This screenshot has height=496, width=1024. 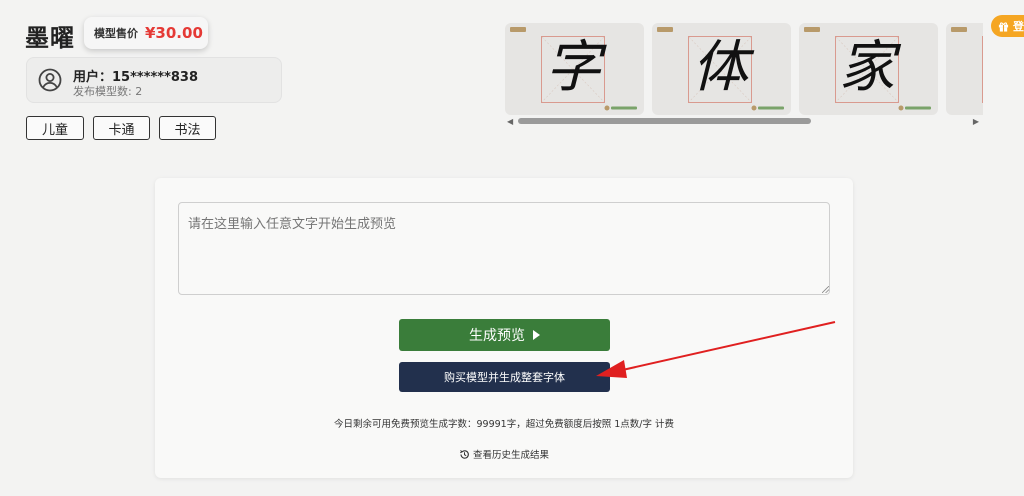 What do you see at coordinates (50, 80) in the screenshot?
I see `user-avatar-icon` at bounding box center [50, 80].